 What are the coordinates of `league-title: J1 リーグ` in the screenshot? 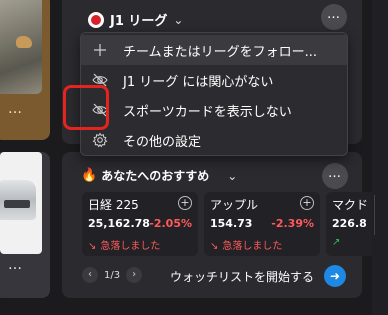 It's located at (139, 21).